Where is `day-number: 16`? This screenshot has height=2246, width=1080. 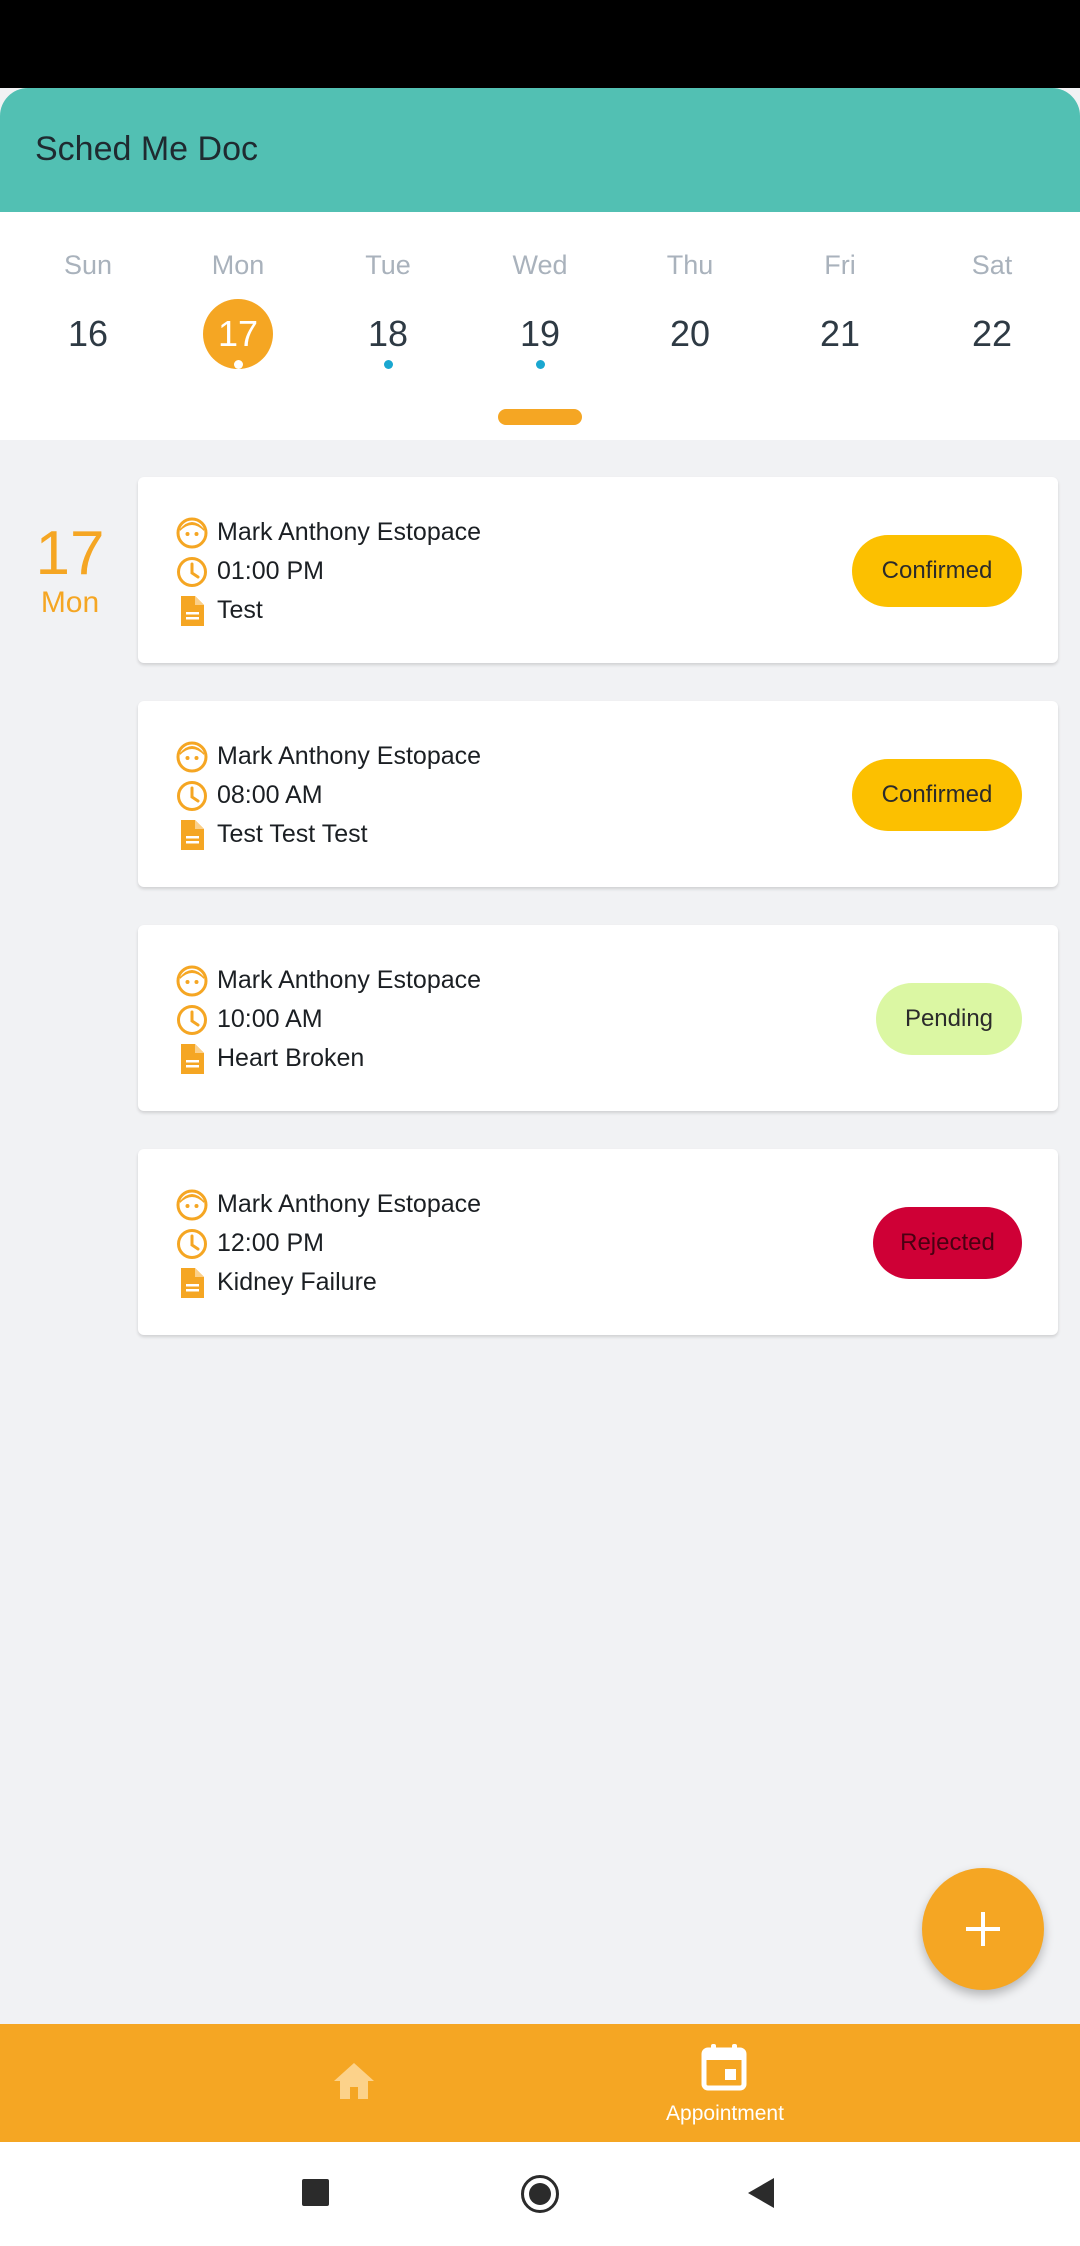 day-number: 16 is located at coordinates (88, 333).